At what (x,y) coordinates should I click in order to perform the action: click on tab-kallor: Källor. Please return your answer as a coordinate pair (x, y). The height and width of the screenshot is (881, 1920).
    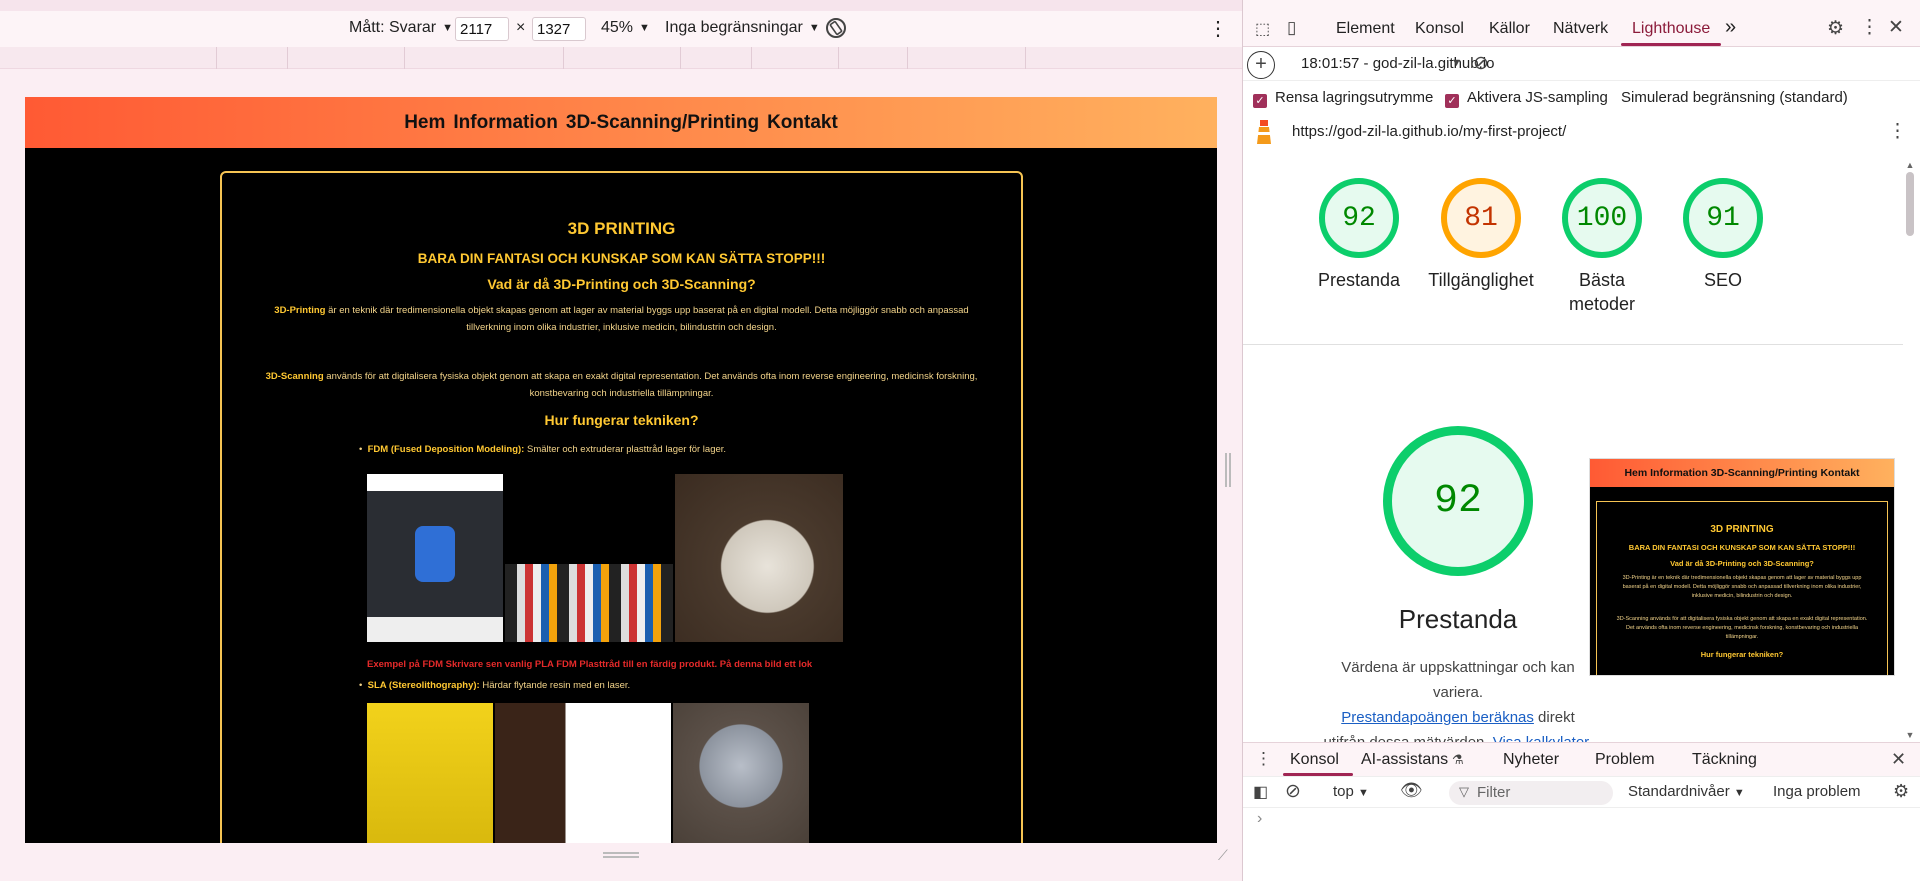
    Looking at the image, I should click on (1509, 29).